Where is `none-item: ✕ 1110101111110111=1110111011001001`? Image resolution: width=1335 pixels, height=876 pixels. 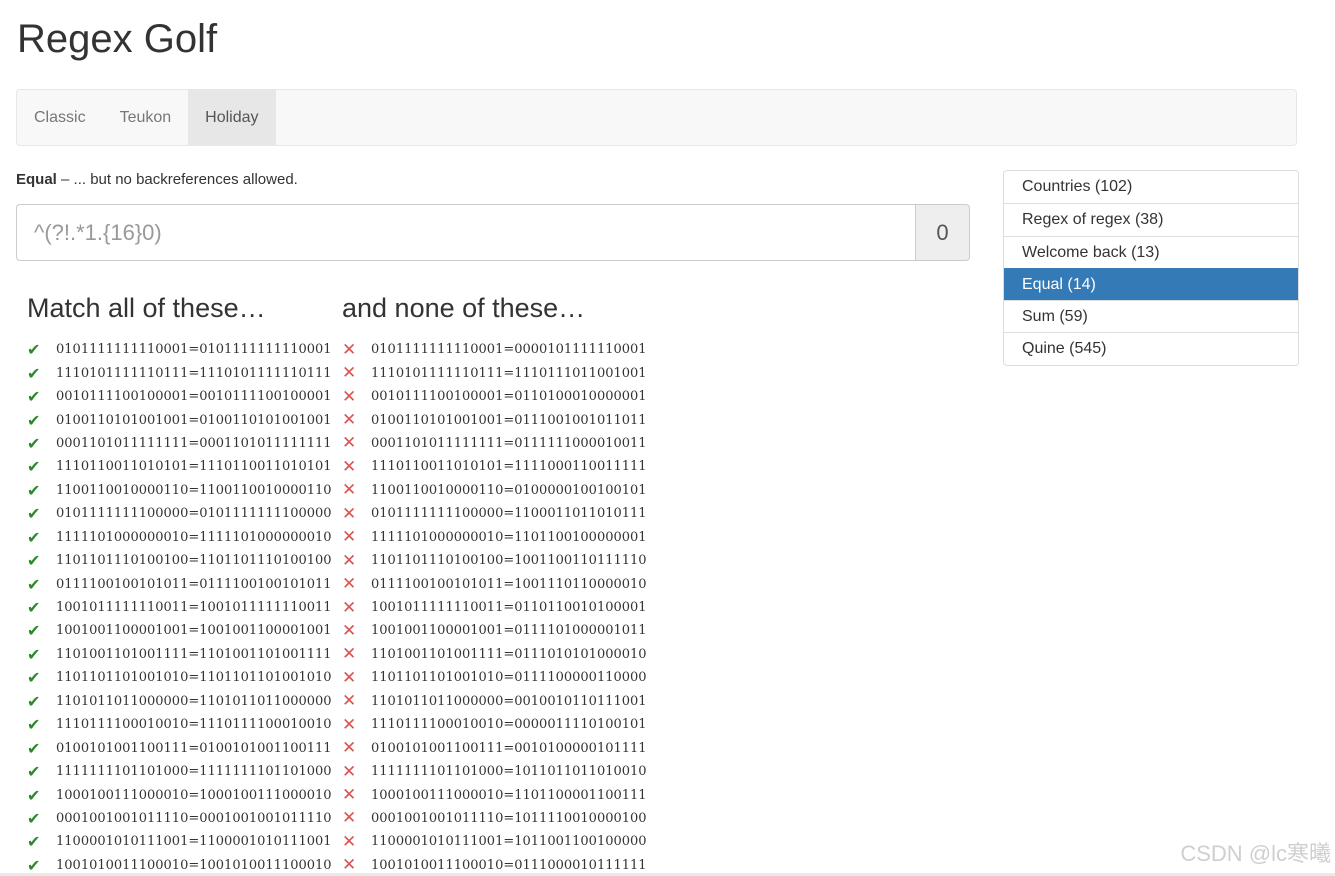
none-item: ✕ 1110101111110111=1110111011001001 is located at coordinates (494, 372).